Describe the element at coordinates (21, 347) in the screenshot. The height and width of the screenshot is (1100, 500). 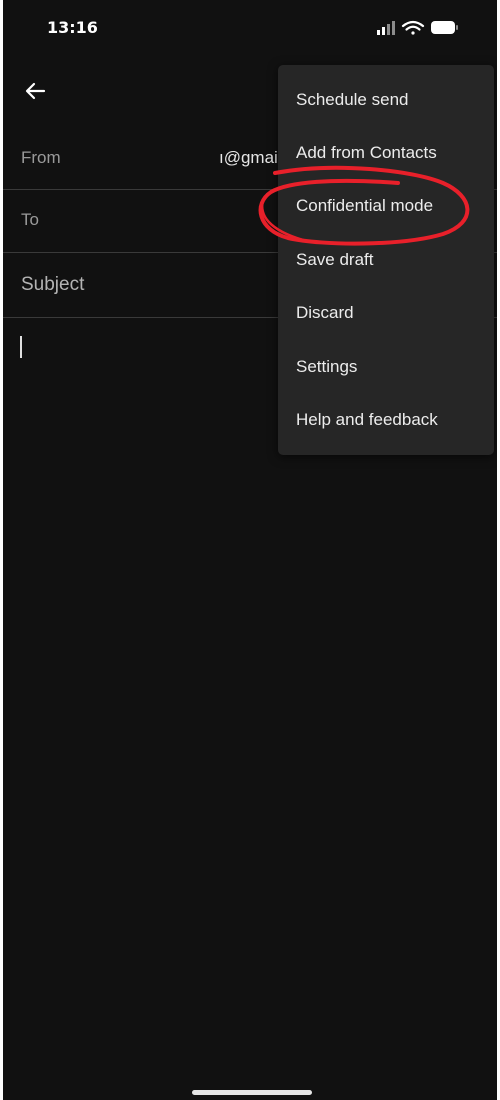
I see `text-cursor` at that location.